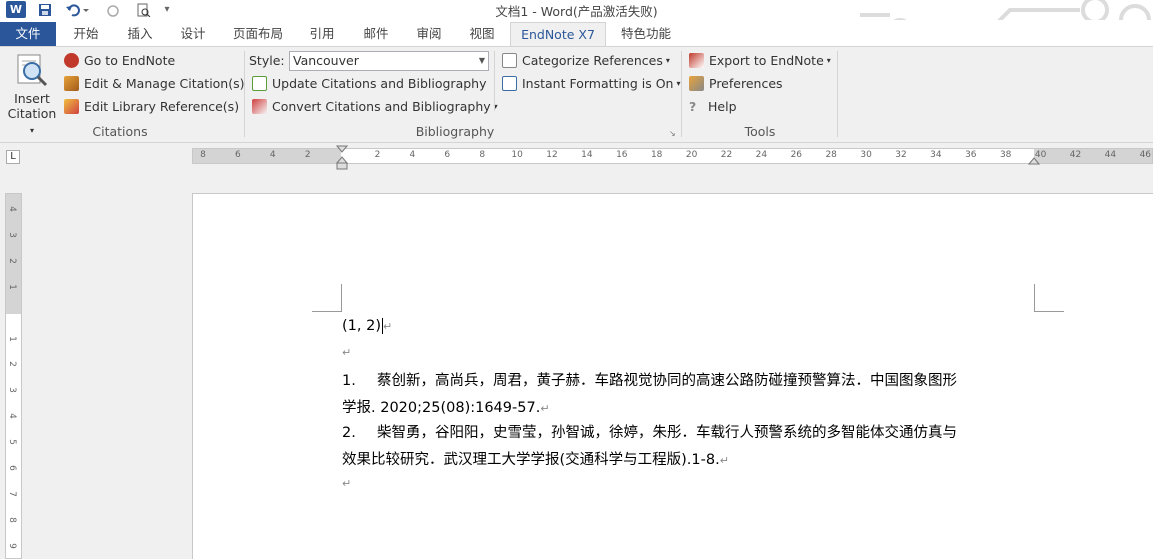  Describe the element at coordinates (678, 83) in the screenshot. I see `instant-dropdown-icon: ▾` at that location.